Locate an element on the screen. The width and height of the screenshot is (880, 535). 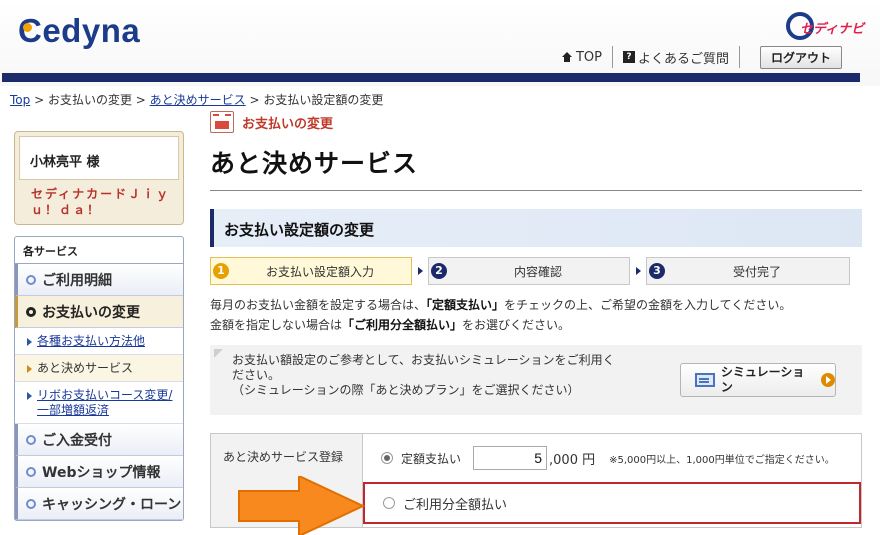
services-heading: 各サービス is located at coordinates (99, 250).